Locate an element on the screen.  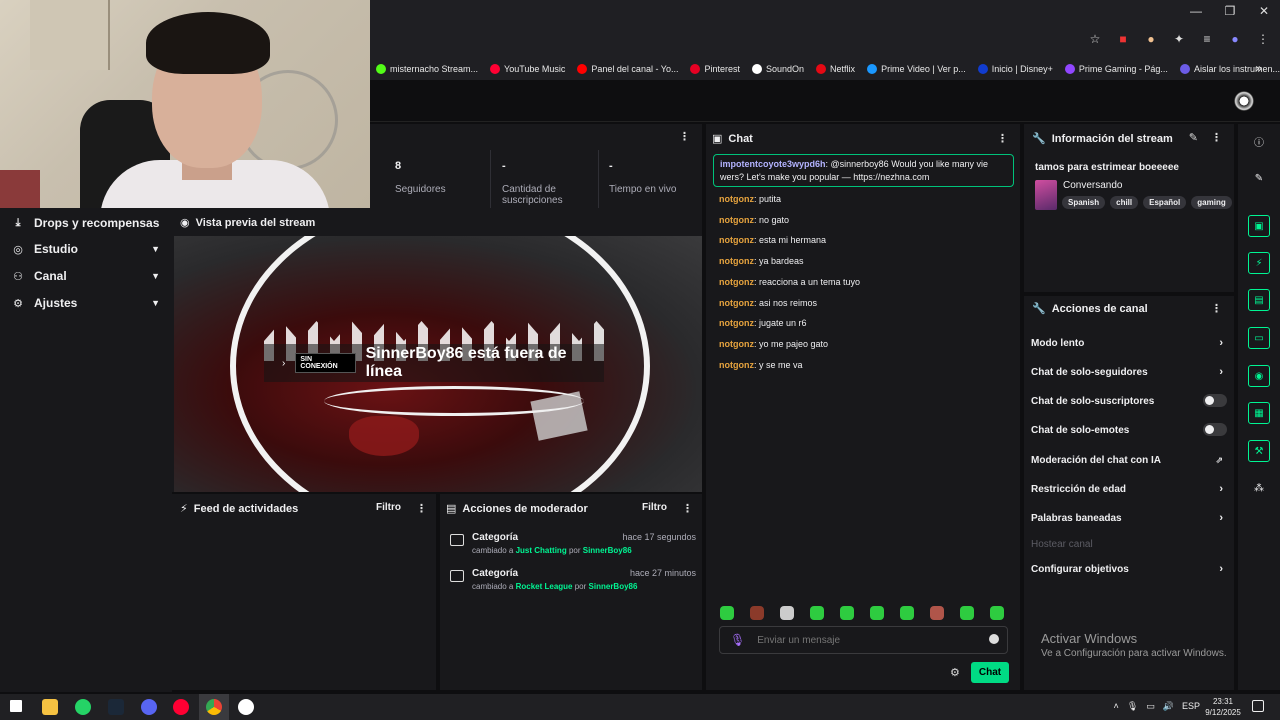
bookmark-item: Inicio | Disney+ is located at coordinates (1015, 69).